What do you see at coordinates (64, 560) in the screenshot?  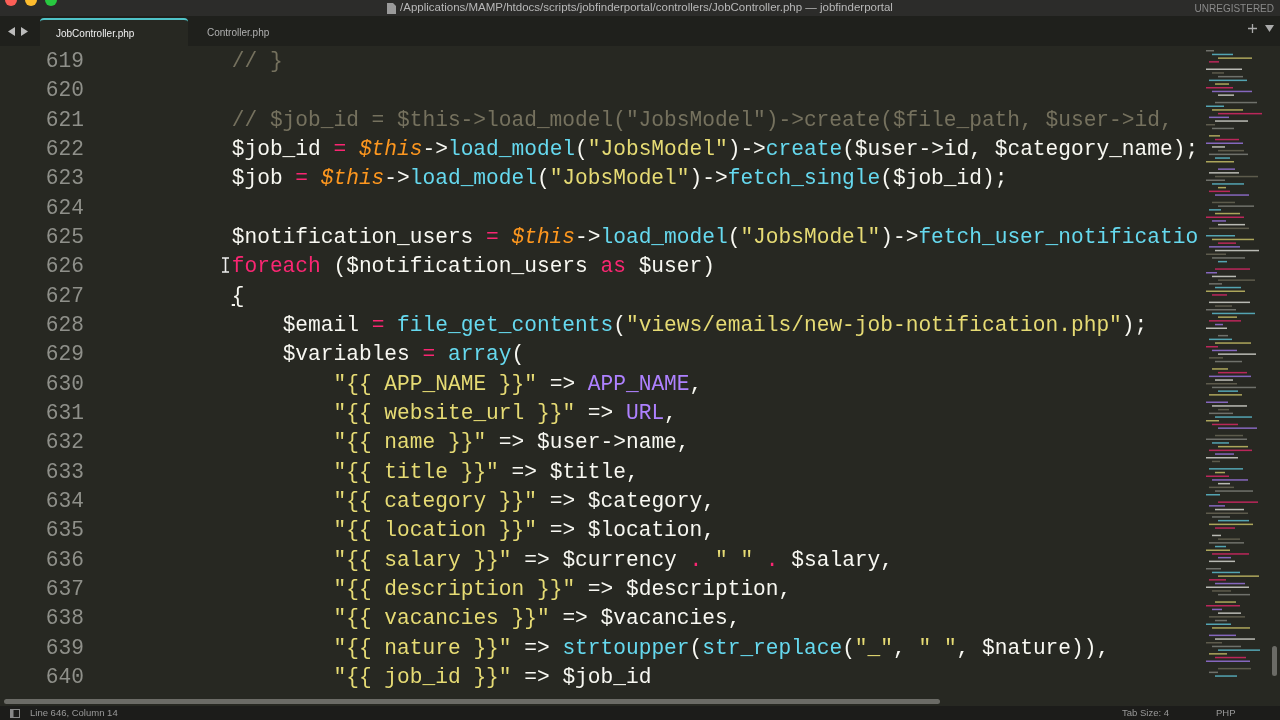 I see `line-number: 636` at bounding box center [64, 560].